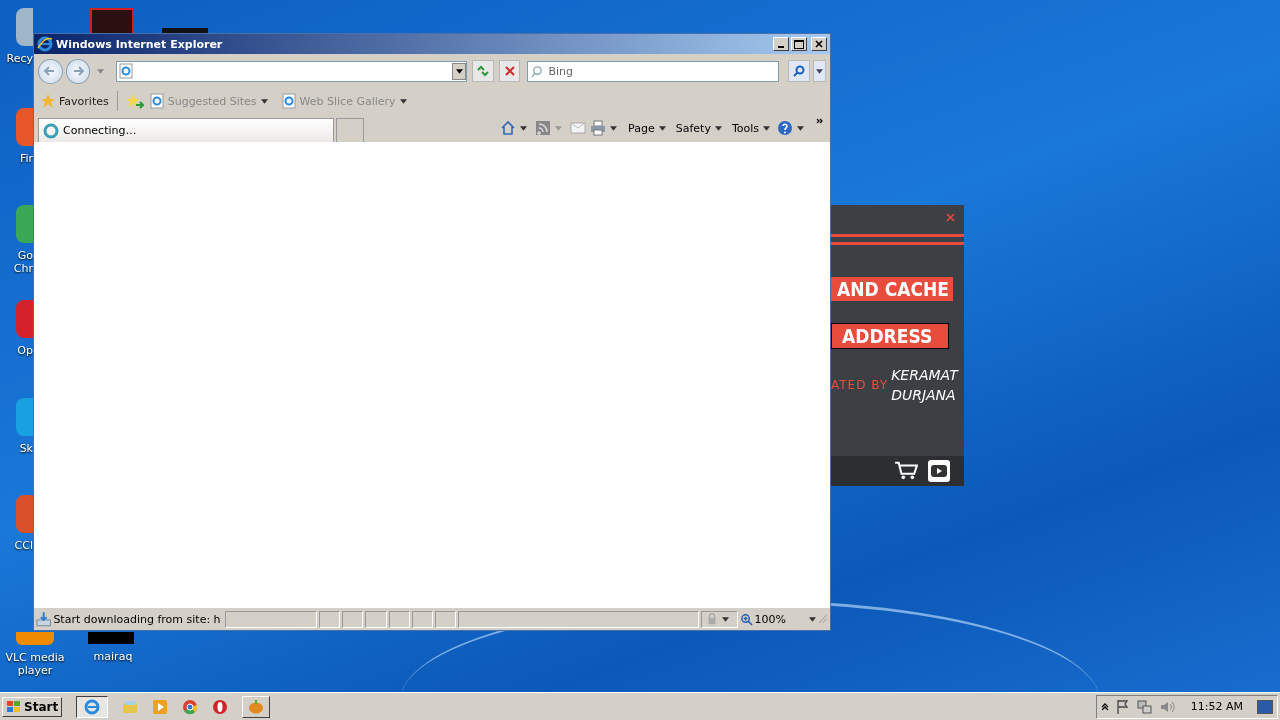  I want to click on search-field: Bing, so click(653, 71).